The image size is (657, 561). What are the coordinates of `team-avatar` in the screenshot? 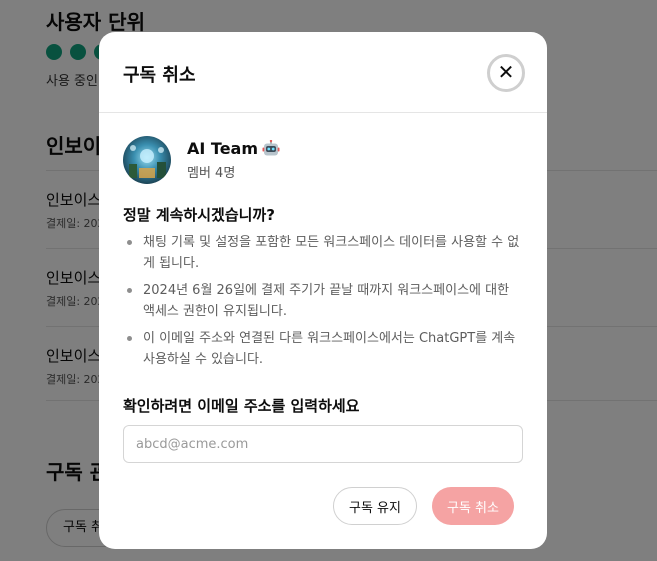 It's located at (147, 160).